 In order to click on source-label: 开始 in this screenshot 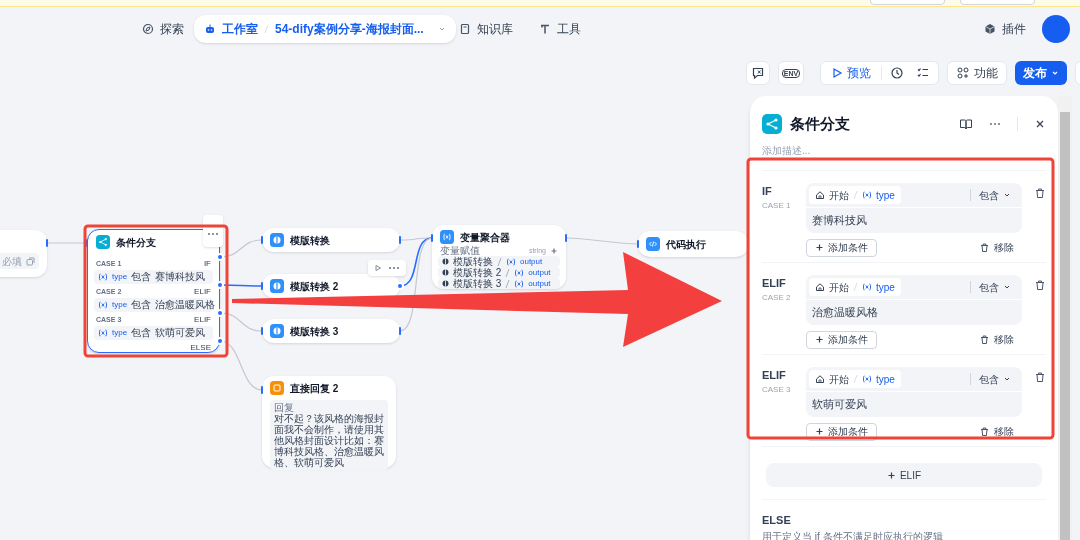, I will do `click(839, 195)`.